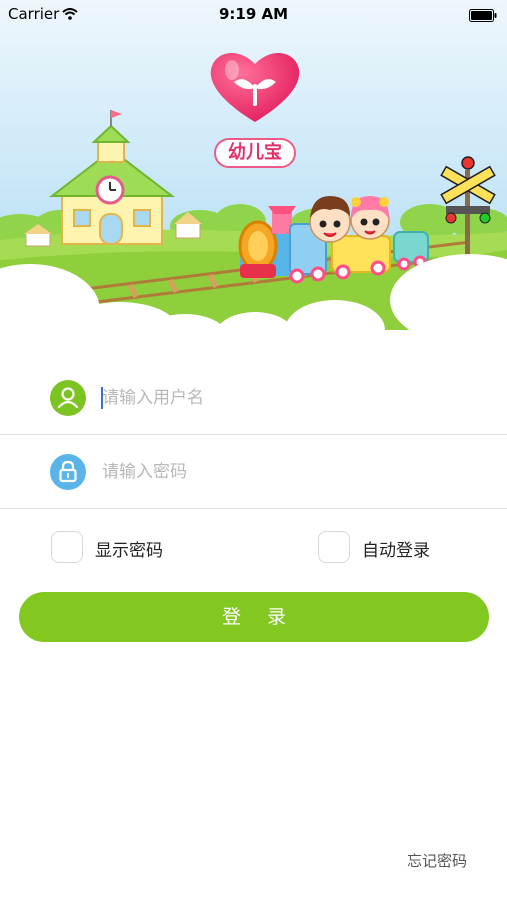 The height and width of the screenshot is (900, 507). Describe the element at coordinates (102, 398) in the screenshot. I see `text-cursor` at that location.